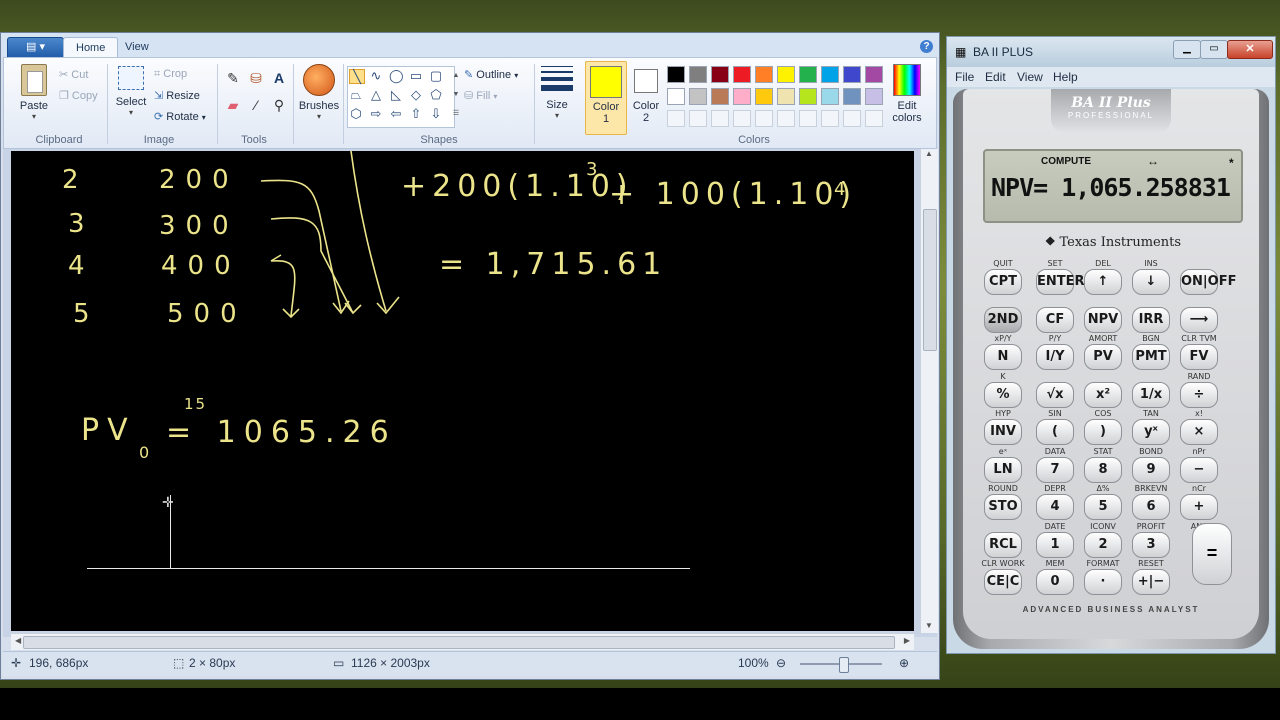 This screenshot has width=1280, height=720. I want to click on pentagon-shape-icon: ⬠, so click(436, 94).